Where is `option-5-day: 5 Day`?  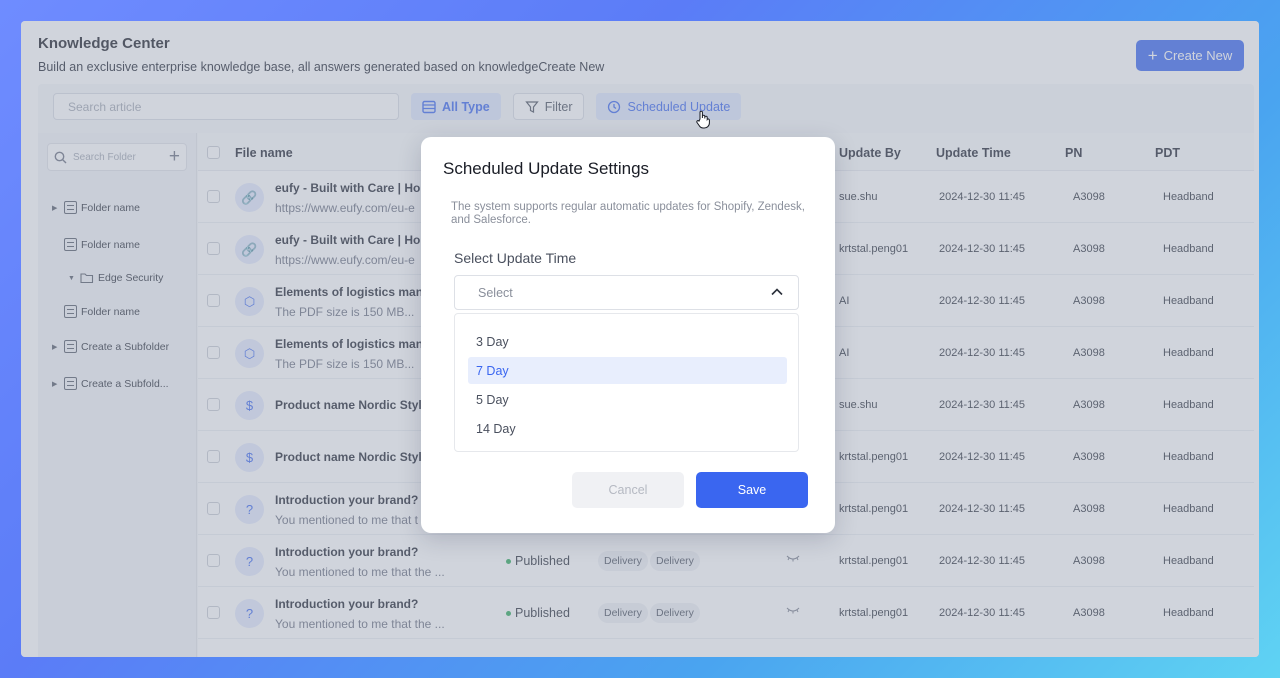
option-5-day: 5 Day is located at coordinates (627, 399).